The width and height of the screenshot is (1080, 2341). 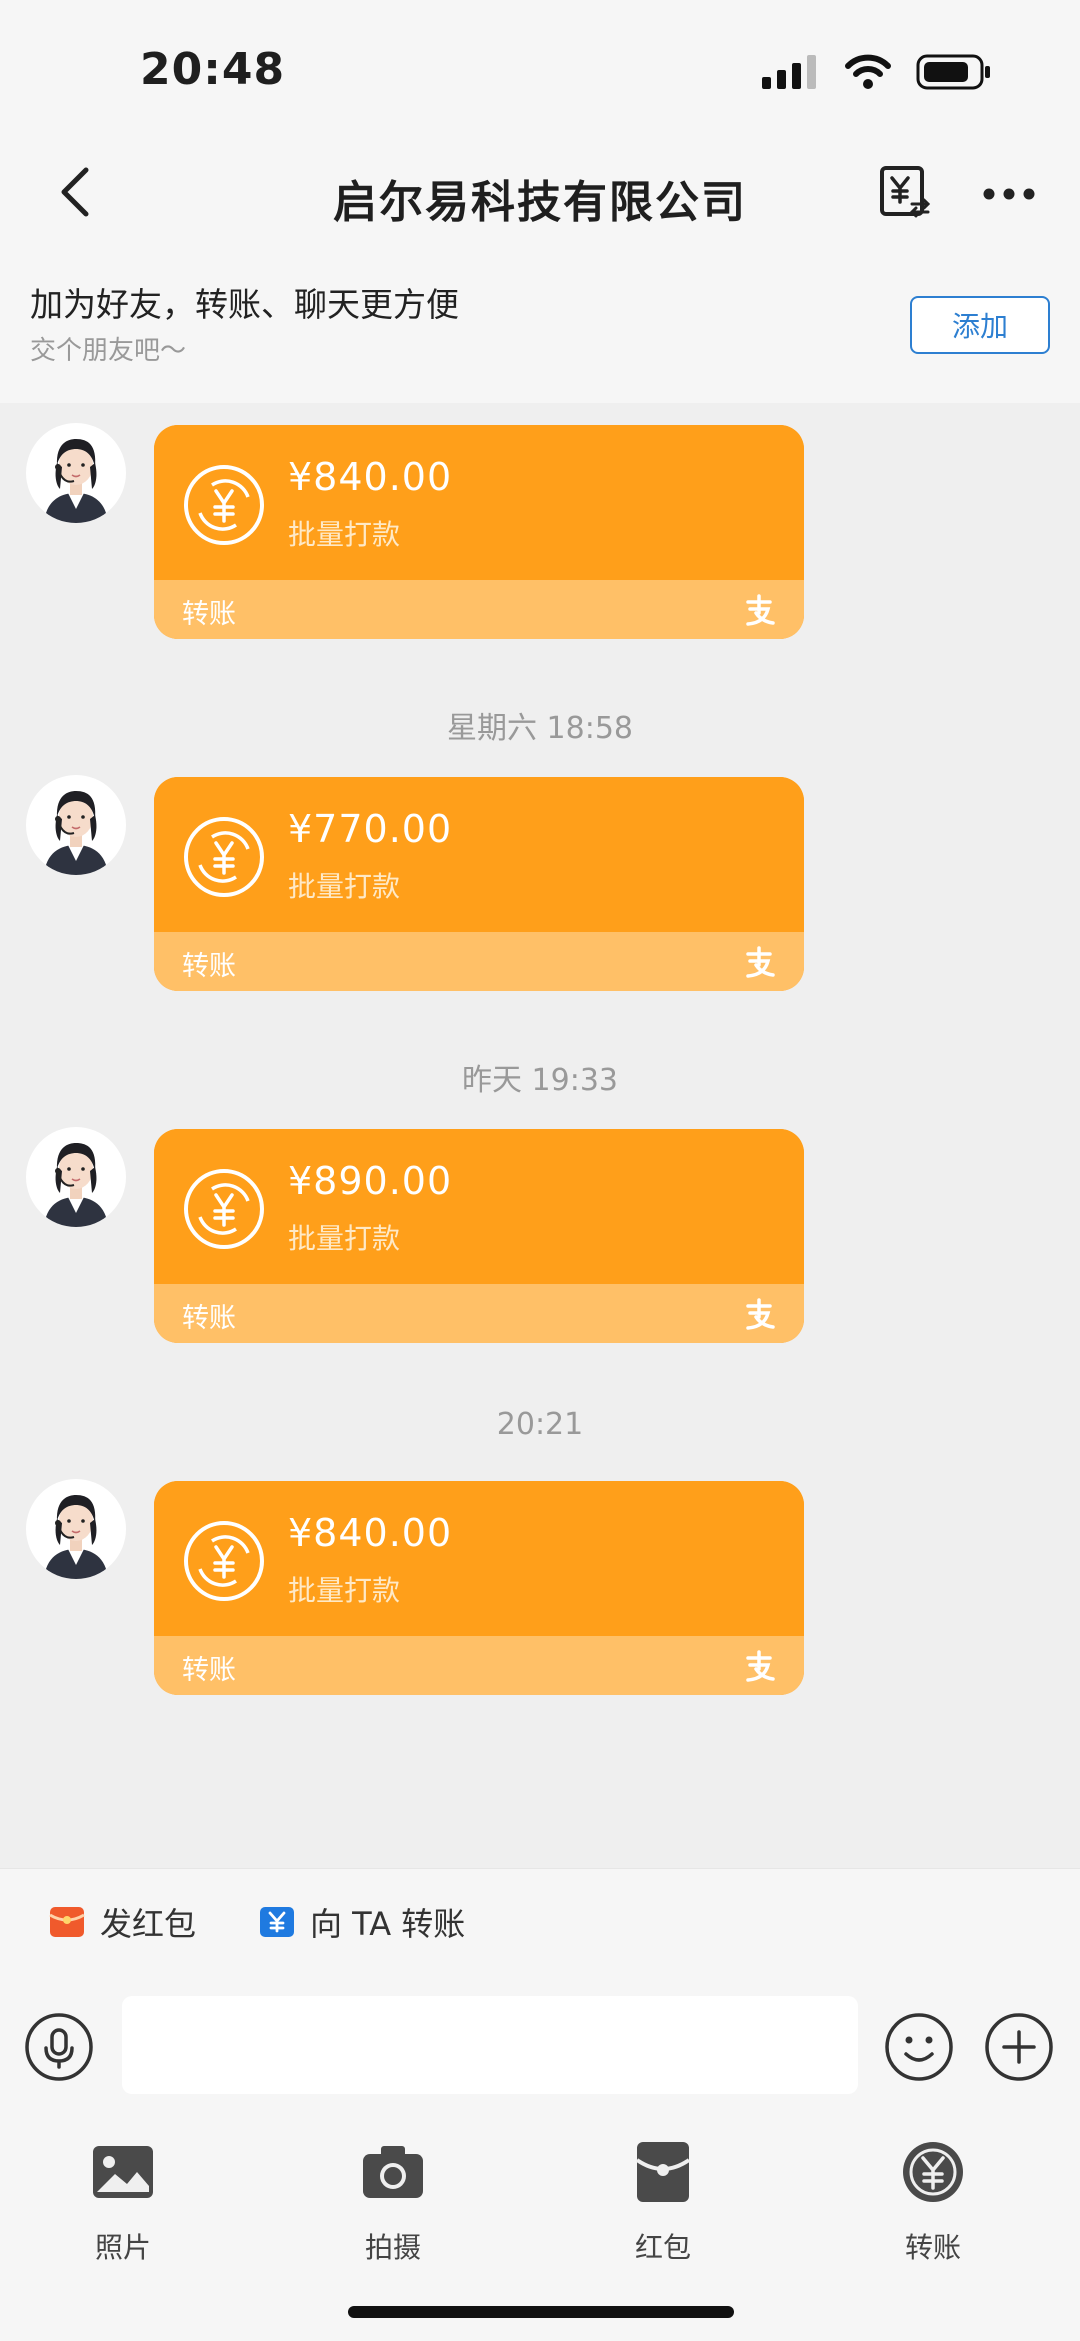 I want to click on timestamp: 昨天 19:33, so click(x=540, y=1080).